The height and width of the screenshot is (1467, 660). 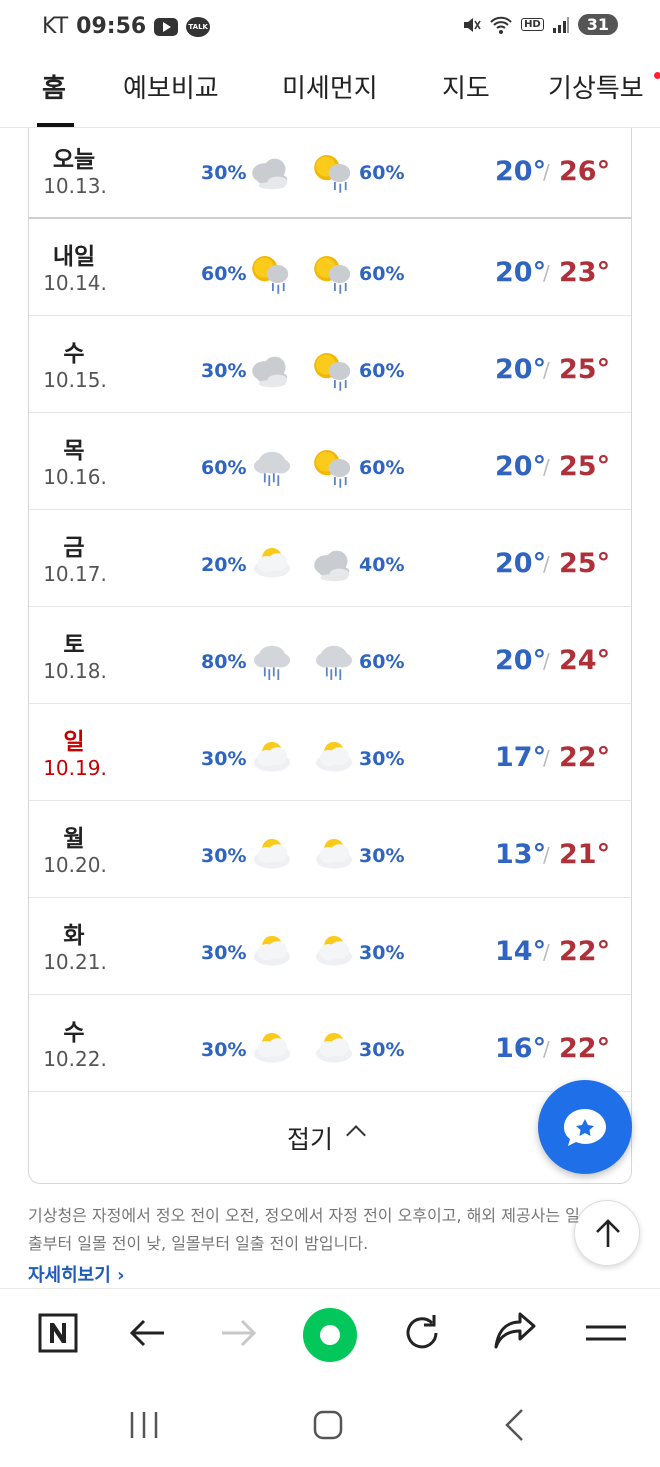 What do you see at coordinates (74, 742) in the screenshot?
I see `day-label: 일` at bounding box center [74, 742].